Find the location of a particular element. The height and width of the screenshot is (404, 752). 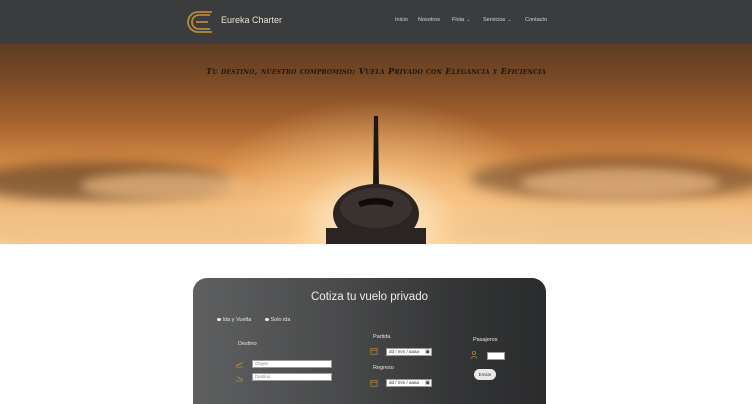

nav-item-label: Nosotros is located at coordinates (429, 20).